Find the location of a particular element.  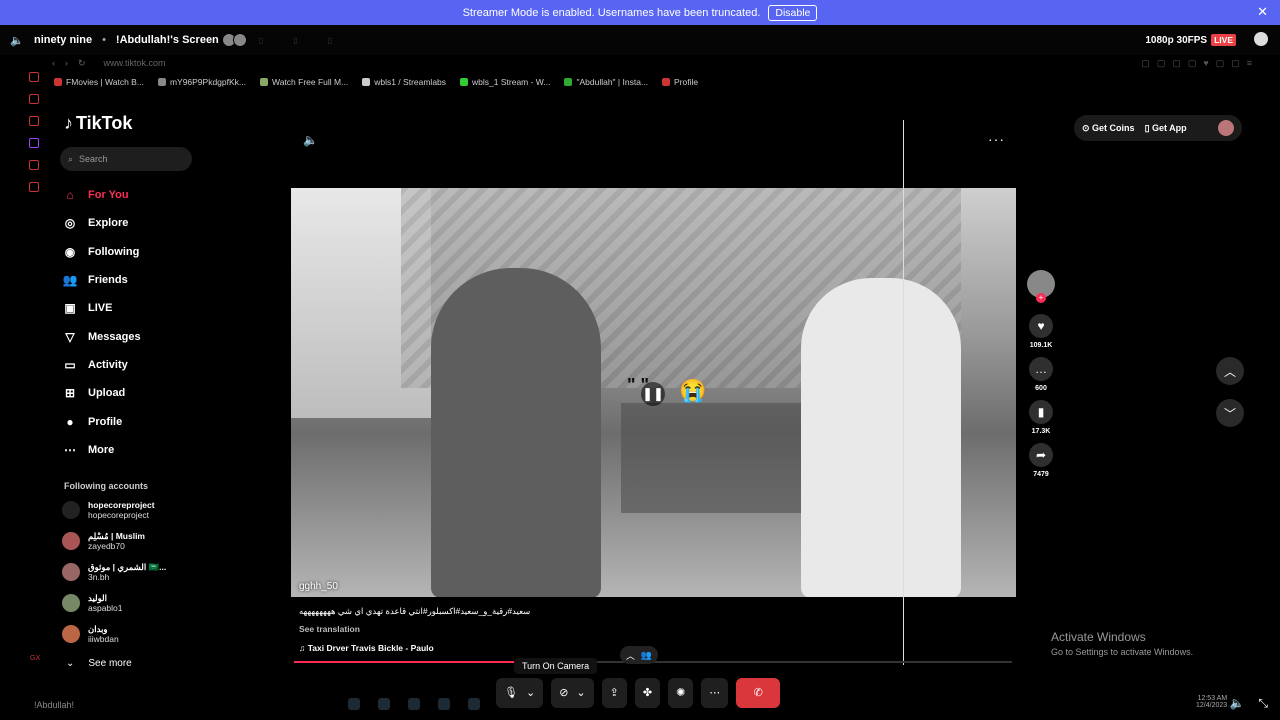

following-icon: ◉ is located at coordinates (70, 251).